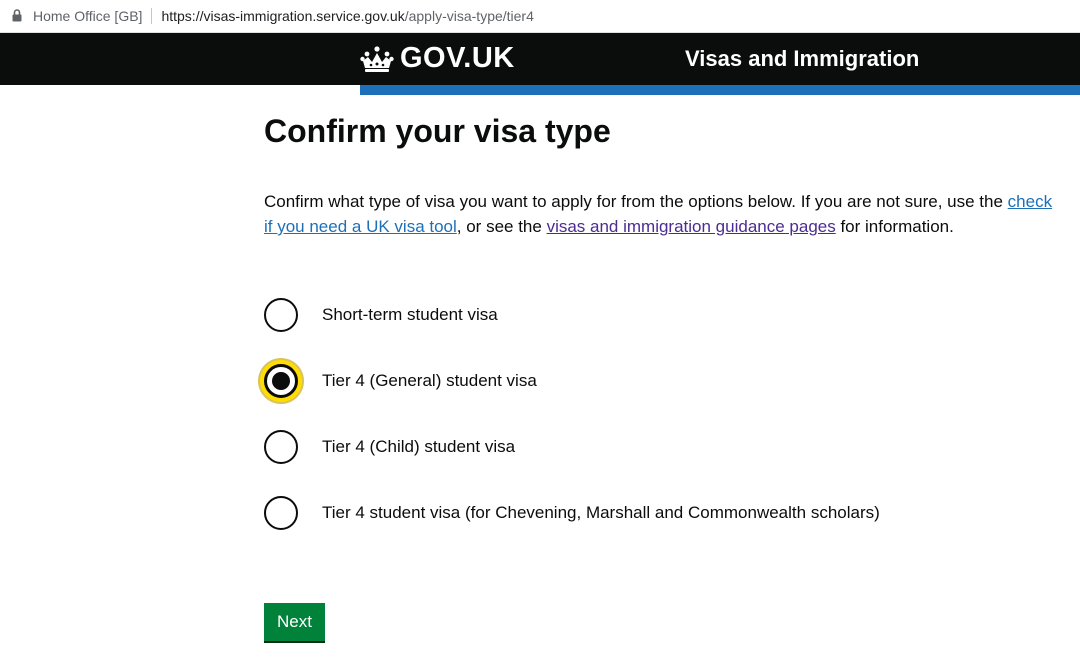 The height and width of the screenshot is (660, 1080). What do you see at coordinates (88, 16) in the screenshot?
I see `site-owner-label: Home Office [GB]` at bounding box center [88, 16].